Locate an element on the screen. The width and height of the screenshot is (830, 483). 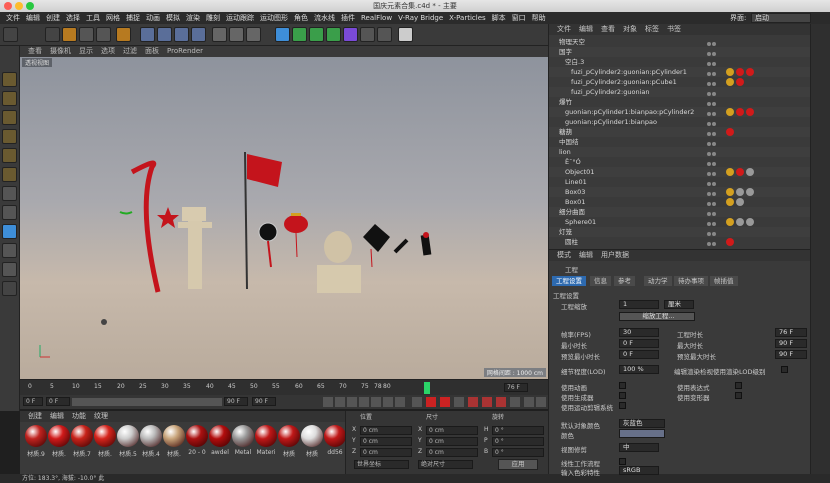
scale-key-icon is located at coordinates (487, 402).